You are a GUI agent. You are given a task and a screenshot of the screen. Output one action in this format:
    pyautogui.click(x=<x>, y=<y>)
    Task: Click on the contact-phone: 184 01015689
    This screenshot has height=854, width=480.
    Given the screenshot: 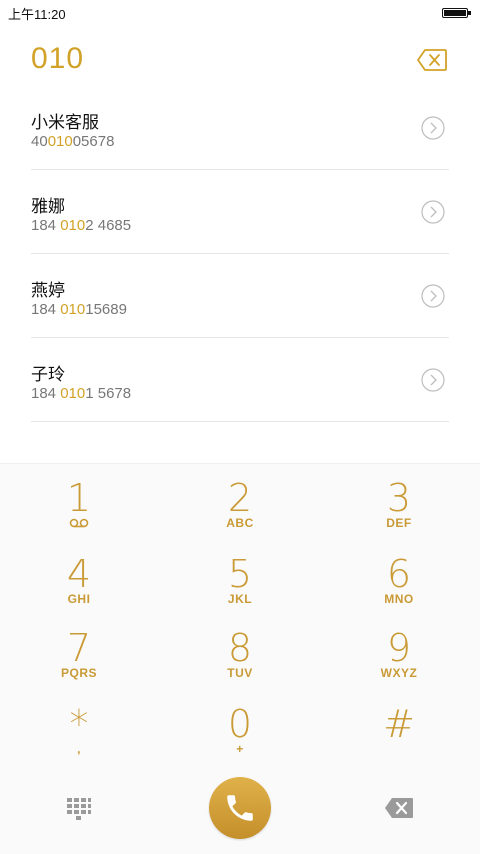 What is the action you would take?
    pyautogui.click(x=79, y=309)
    